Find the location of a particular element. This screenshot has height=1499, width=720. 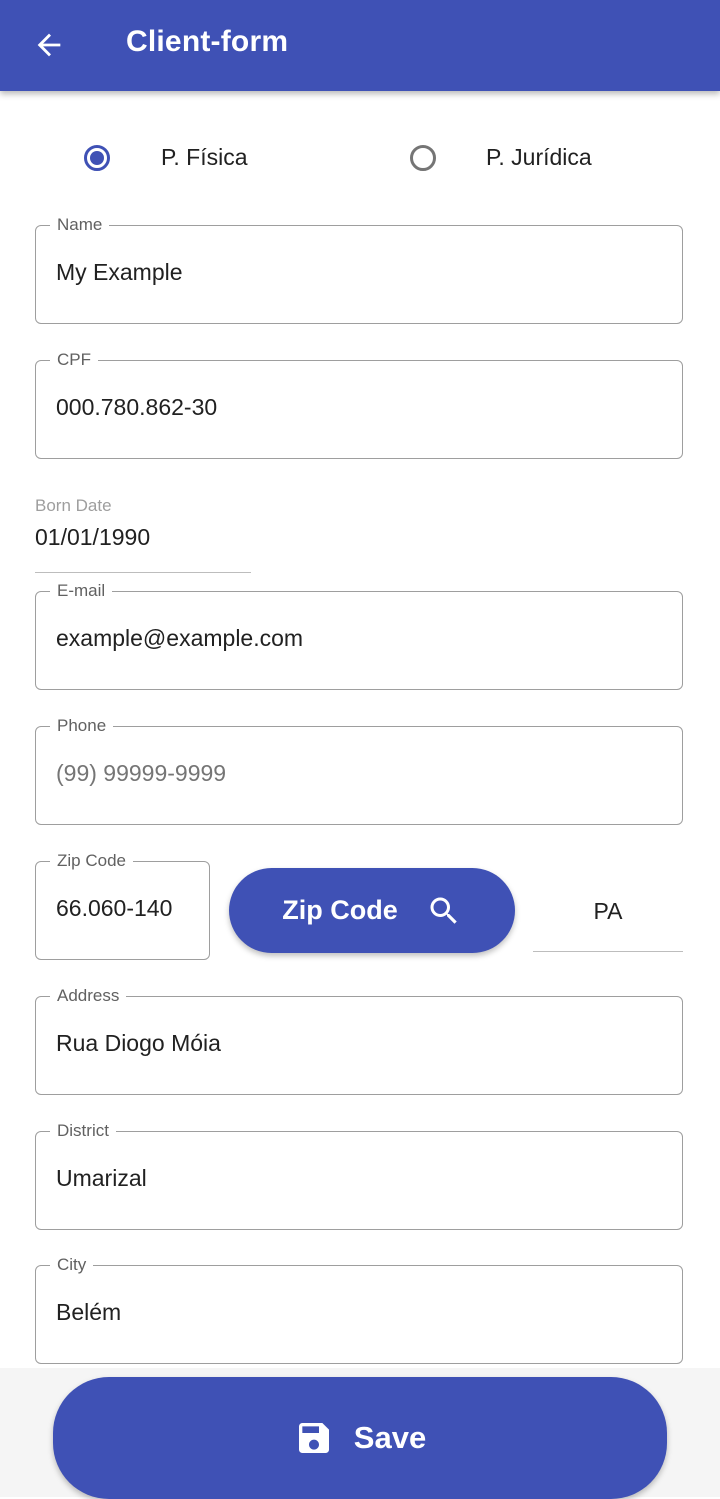

save-button-label: Save is located at coordinates (390, 1437).